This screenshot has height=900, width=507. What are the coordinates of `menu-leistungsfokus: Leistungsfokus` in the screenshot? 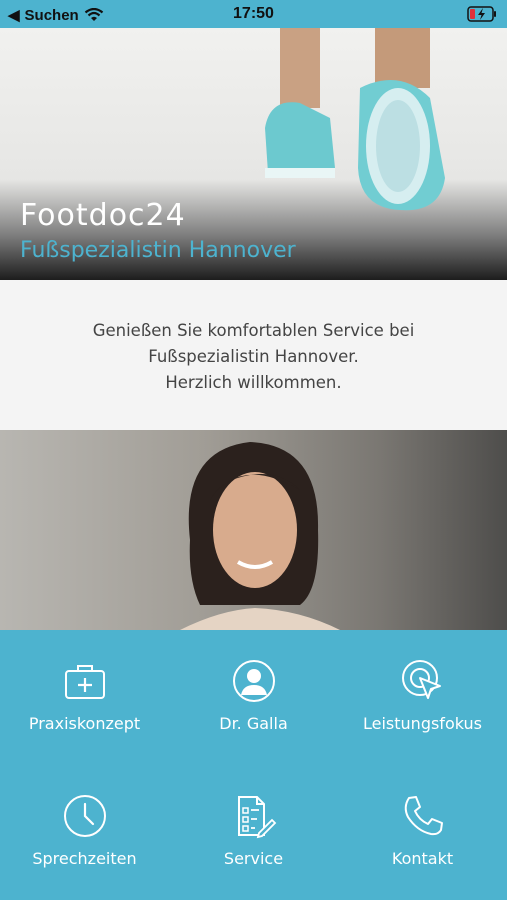 It's located at (422, 697).